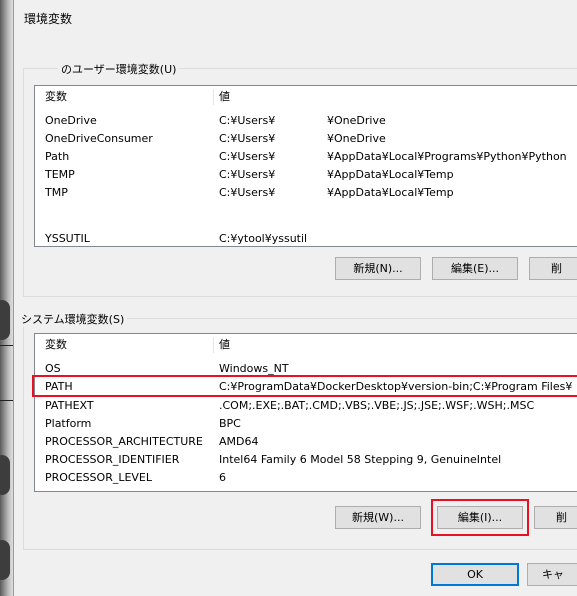 The image size is (577, 596). What do you see at coordinates (304, 386) in the screenshot?
I see `path-row-highlight` at bounding box center [304, 386].